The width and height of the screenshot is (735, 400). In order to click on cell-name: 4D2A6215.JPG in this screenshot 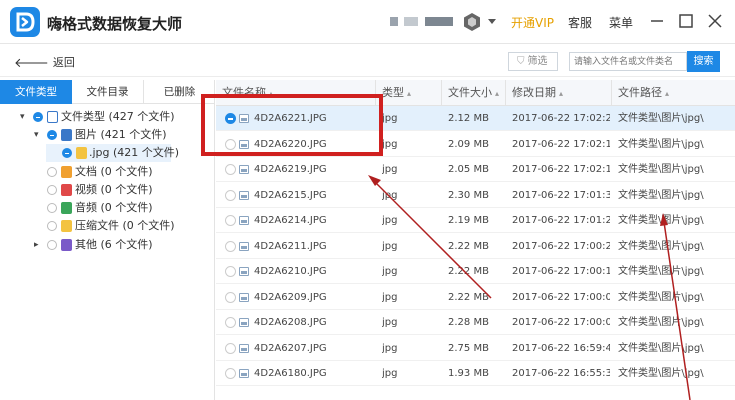, I will do `click(290, 195)`.